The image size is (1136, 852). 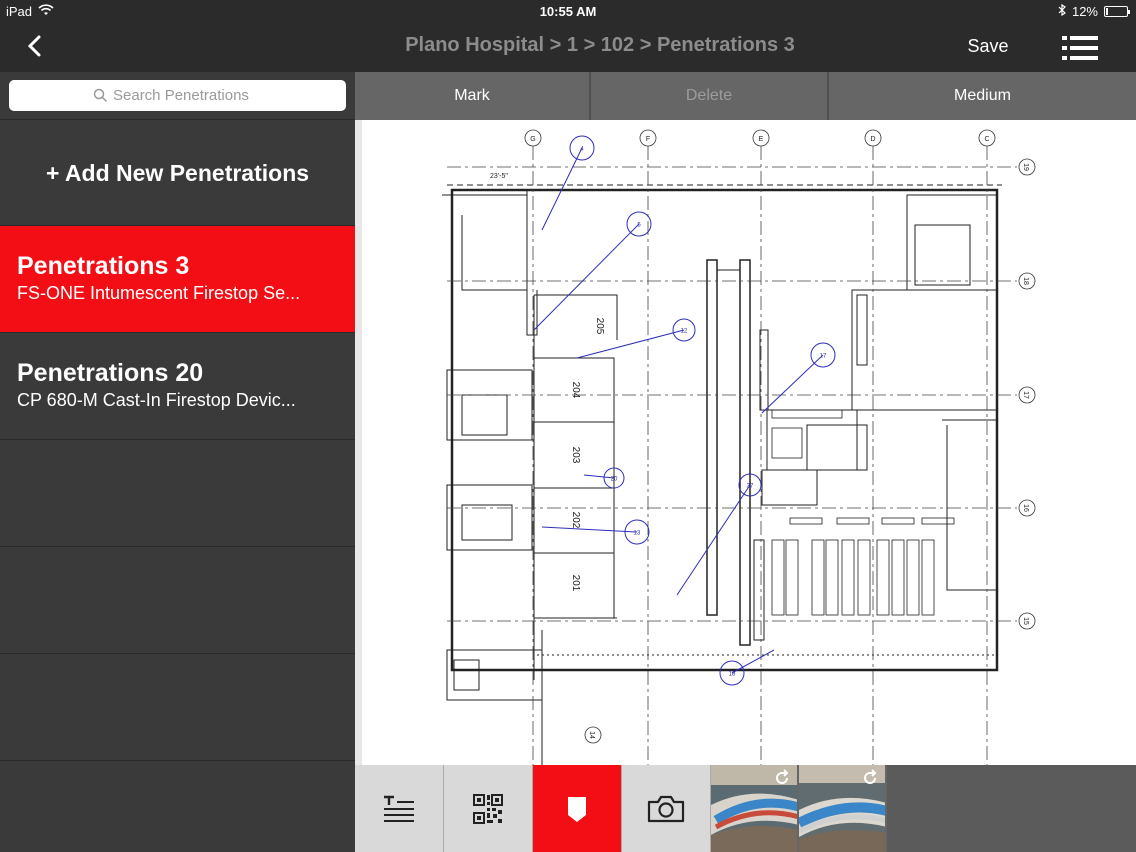 I want to click on marker-button, so click(x=577, y=808).